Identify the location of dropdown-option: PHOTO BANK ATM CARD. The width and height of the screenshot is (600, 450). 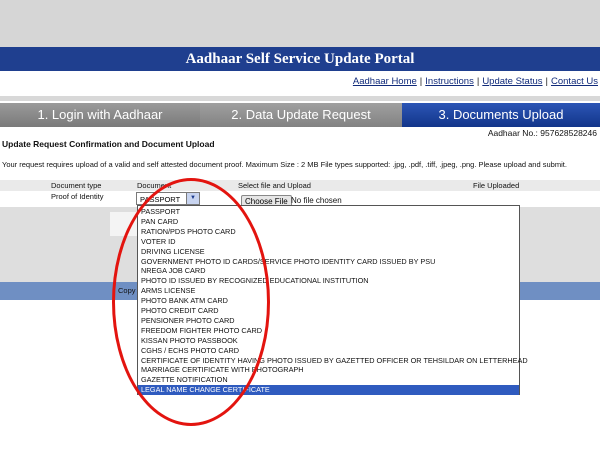
(328, 301).